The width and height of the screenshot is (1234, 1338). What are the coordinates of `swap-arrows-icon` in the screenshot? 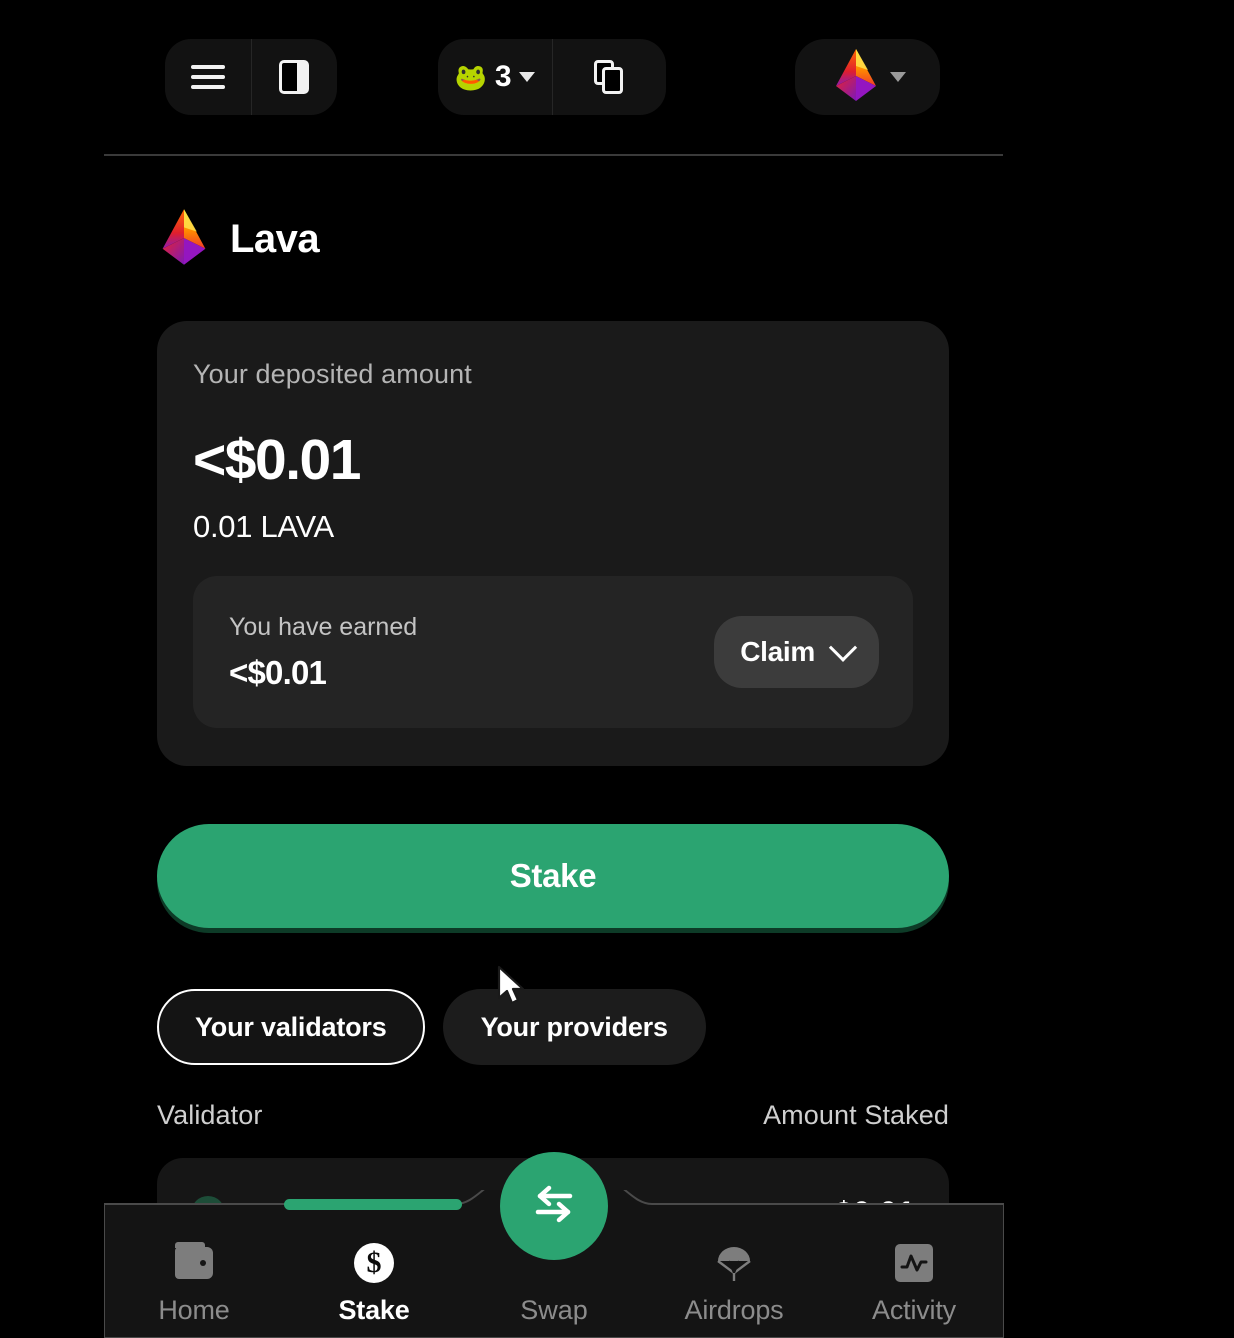 It's located at (554, 1206).